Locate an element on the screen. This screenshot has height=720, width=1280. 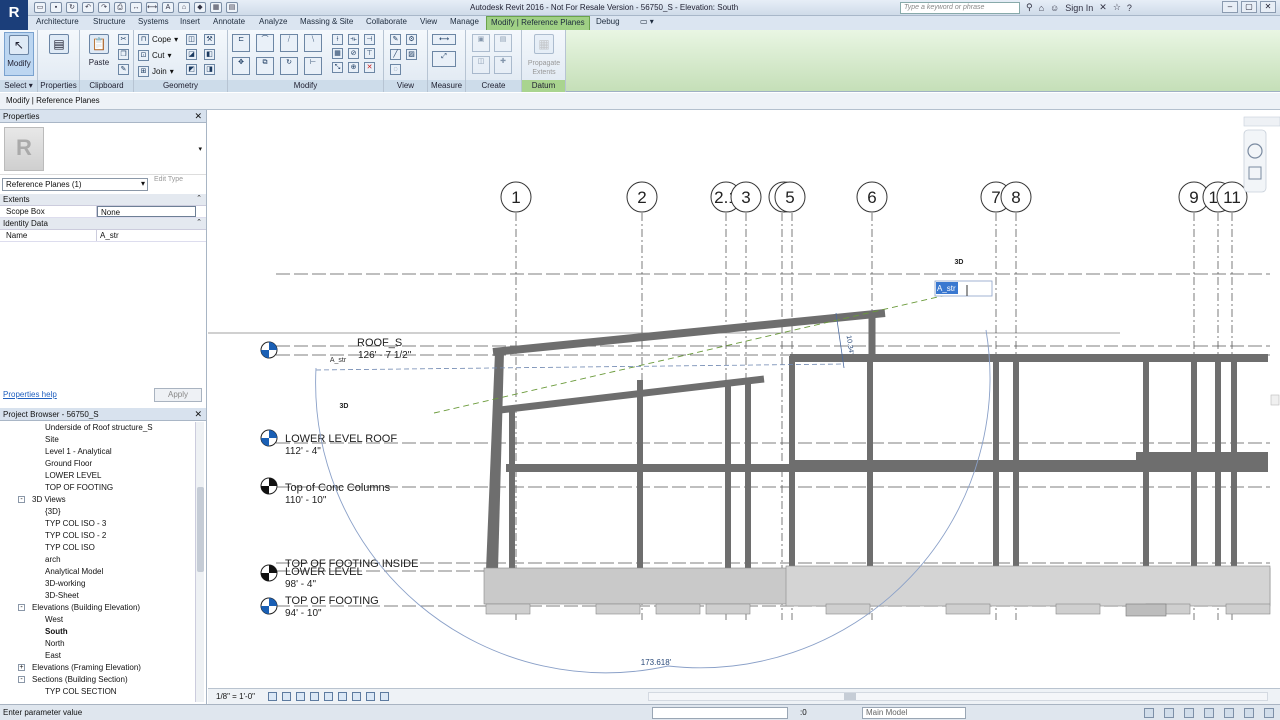
wall-joins-icon: ◫ is located at coordinates (191, 39).